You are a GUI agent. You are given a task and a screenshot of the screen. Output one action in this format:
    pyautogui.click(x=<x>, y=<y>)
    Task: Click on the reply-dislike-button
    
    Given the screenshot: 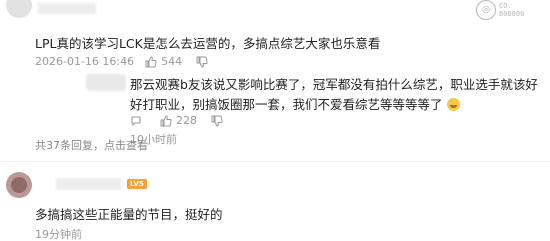 What is the action you would take?
    pyautogui.click(x=219, y=121)
    